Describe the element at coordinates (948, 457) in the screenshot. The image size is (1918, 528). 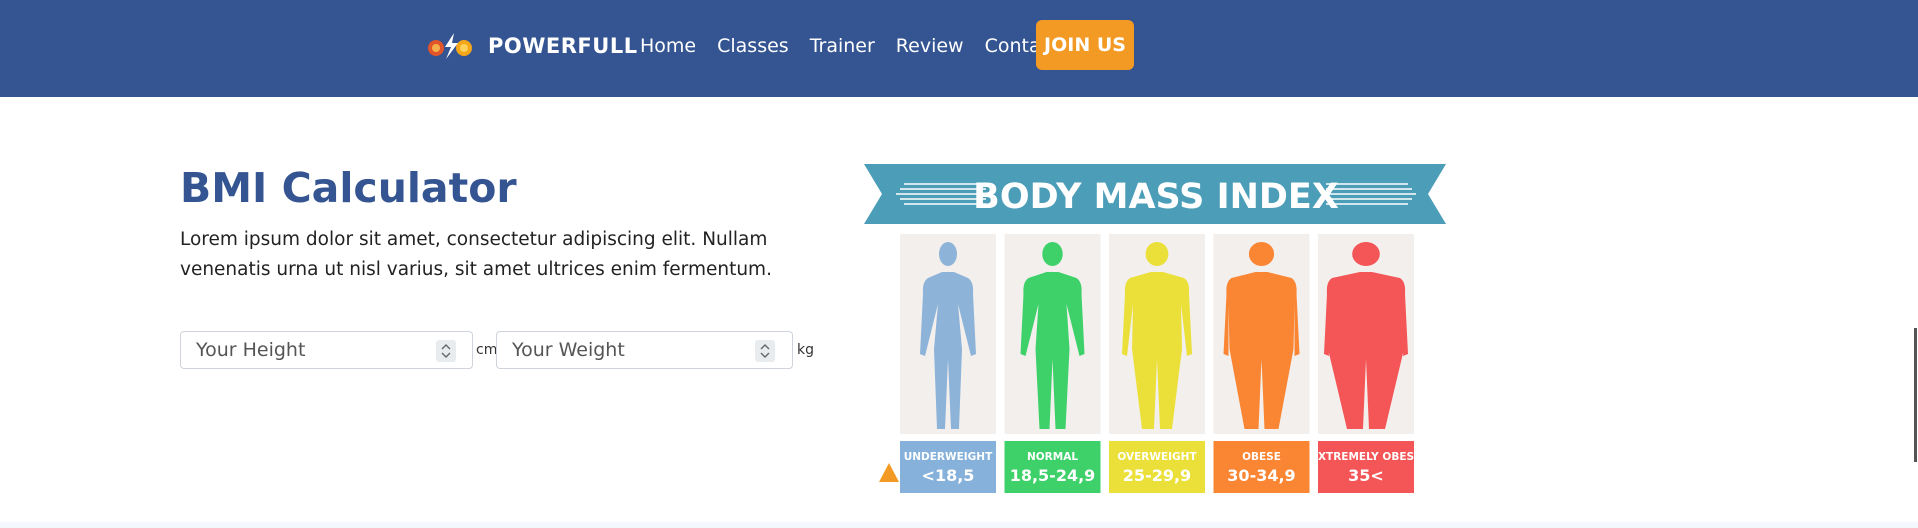
I see `category-name: UNDERWEIGHT` at that location.